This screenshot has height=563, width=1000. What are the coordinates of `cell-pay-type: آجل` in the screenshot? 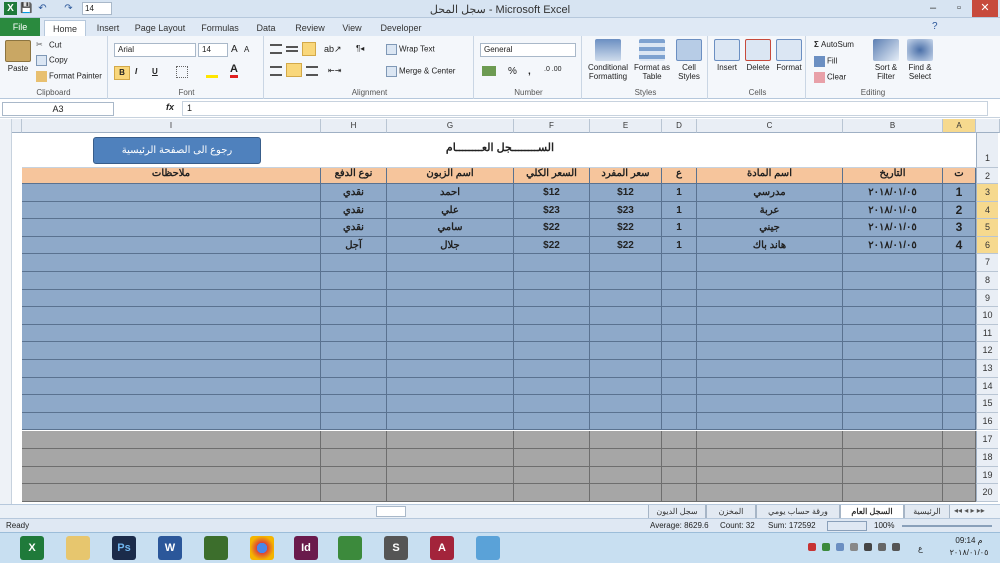 It's located at (354, 245).